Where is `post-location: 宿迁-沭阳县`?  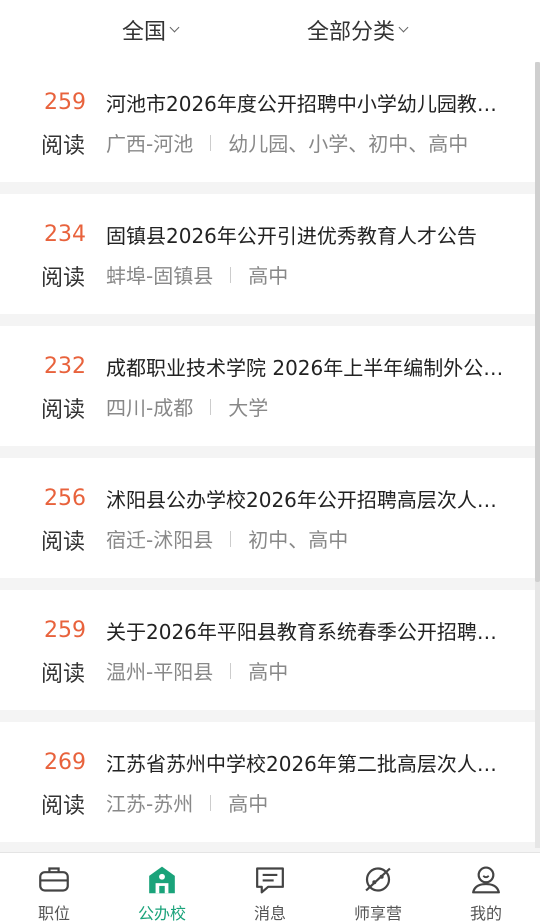 post-location: 宿迁-沭阳县 is located at coordinates (160, 540).